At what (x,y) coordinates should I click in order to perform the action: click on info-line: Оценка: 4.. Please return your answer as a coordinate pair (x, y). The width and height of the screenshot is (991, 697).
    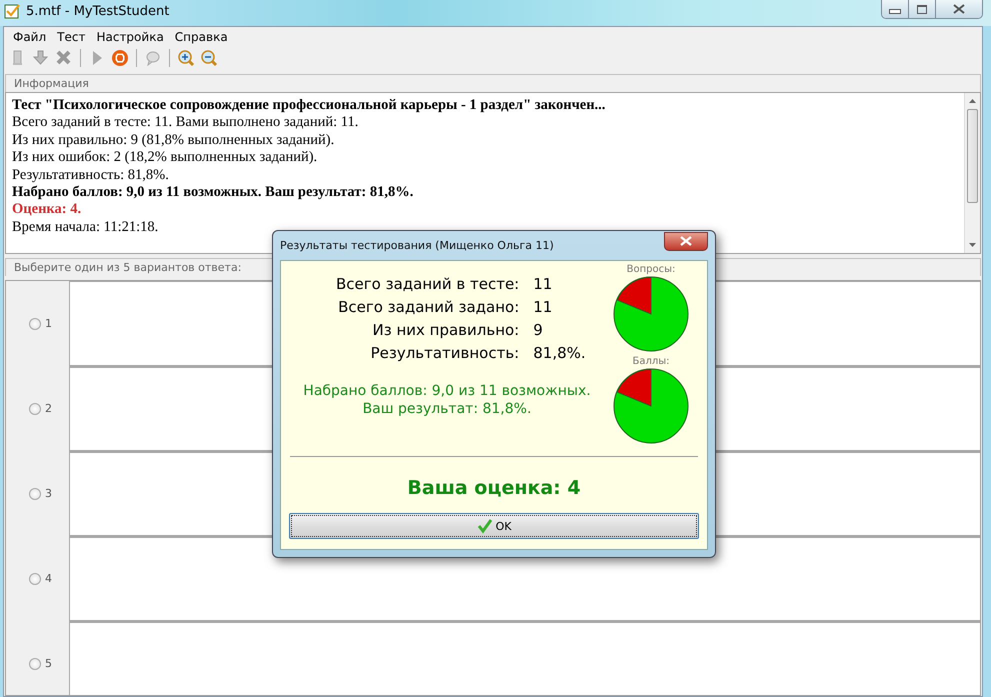
    Looking at the image, I should click on (47, 210).